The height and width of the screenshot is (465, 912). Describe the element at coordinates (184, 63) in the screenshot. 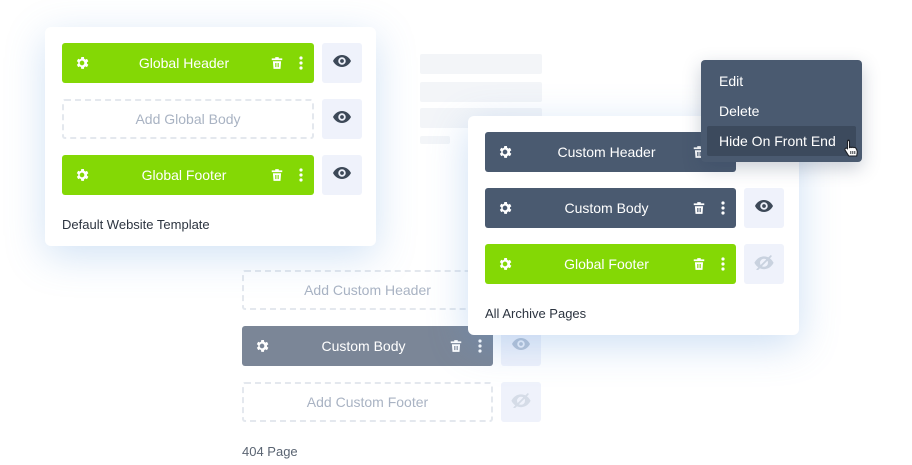

I see `global-header-label: Global Header` at that location.